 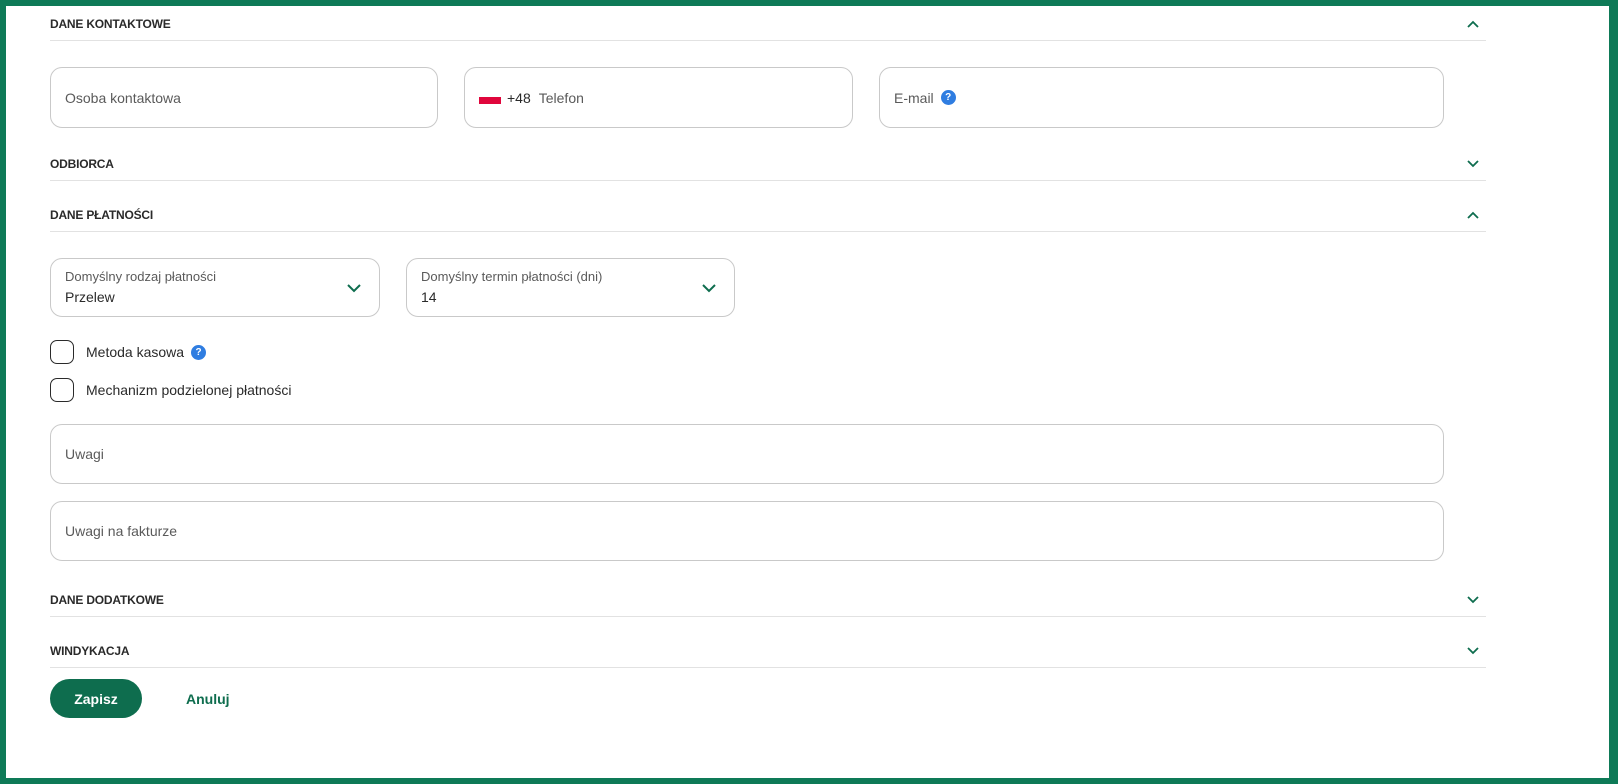 I want to click on payment-type-value: Przelew, so click(x=90, y=297).